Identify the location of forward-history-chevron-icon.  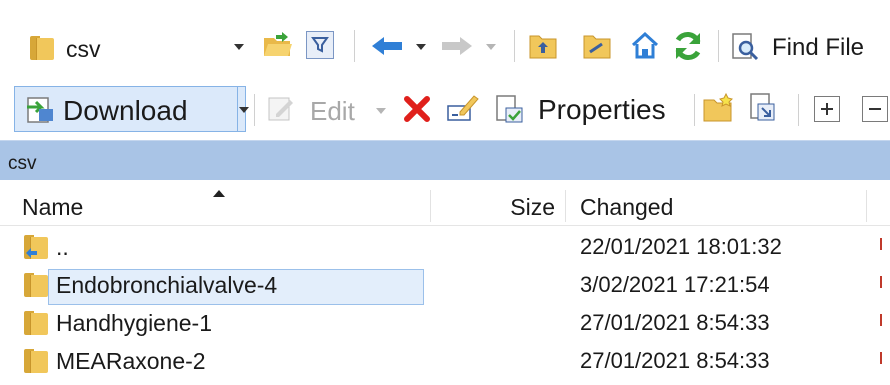
(491, 47).